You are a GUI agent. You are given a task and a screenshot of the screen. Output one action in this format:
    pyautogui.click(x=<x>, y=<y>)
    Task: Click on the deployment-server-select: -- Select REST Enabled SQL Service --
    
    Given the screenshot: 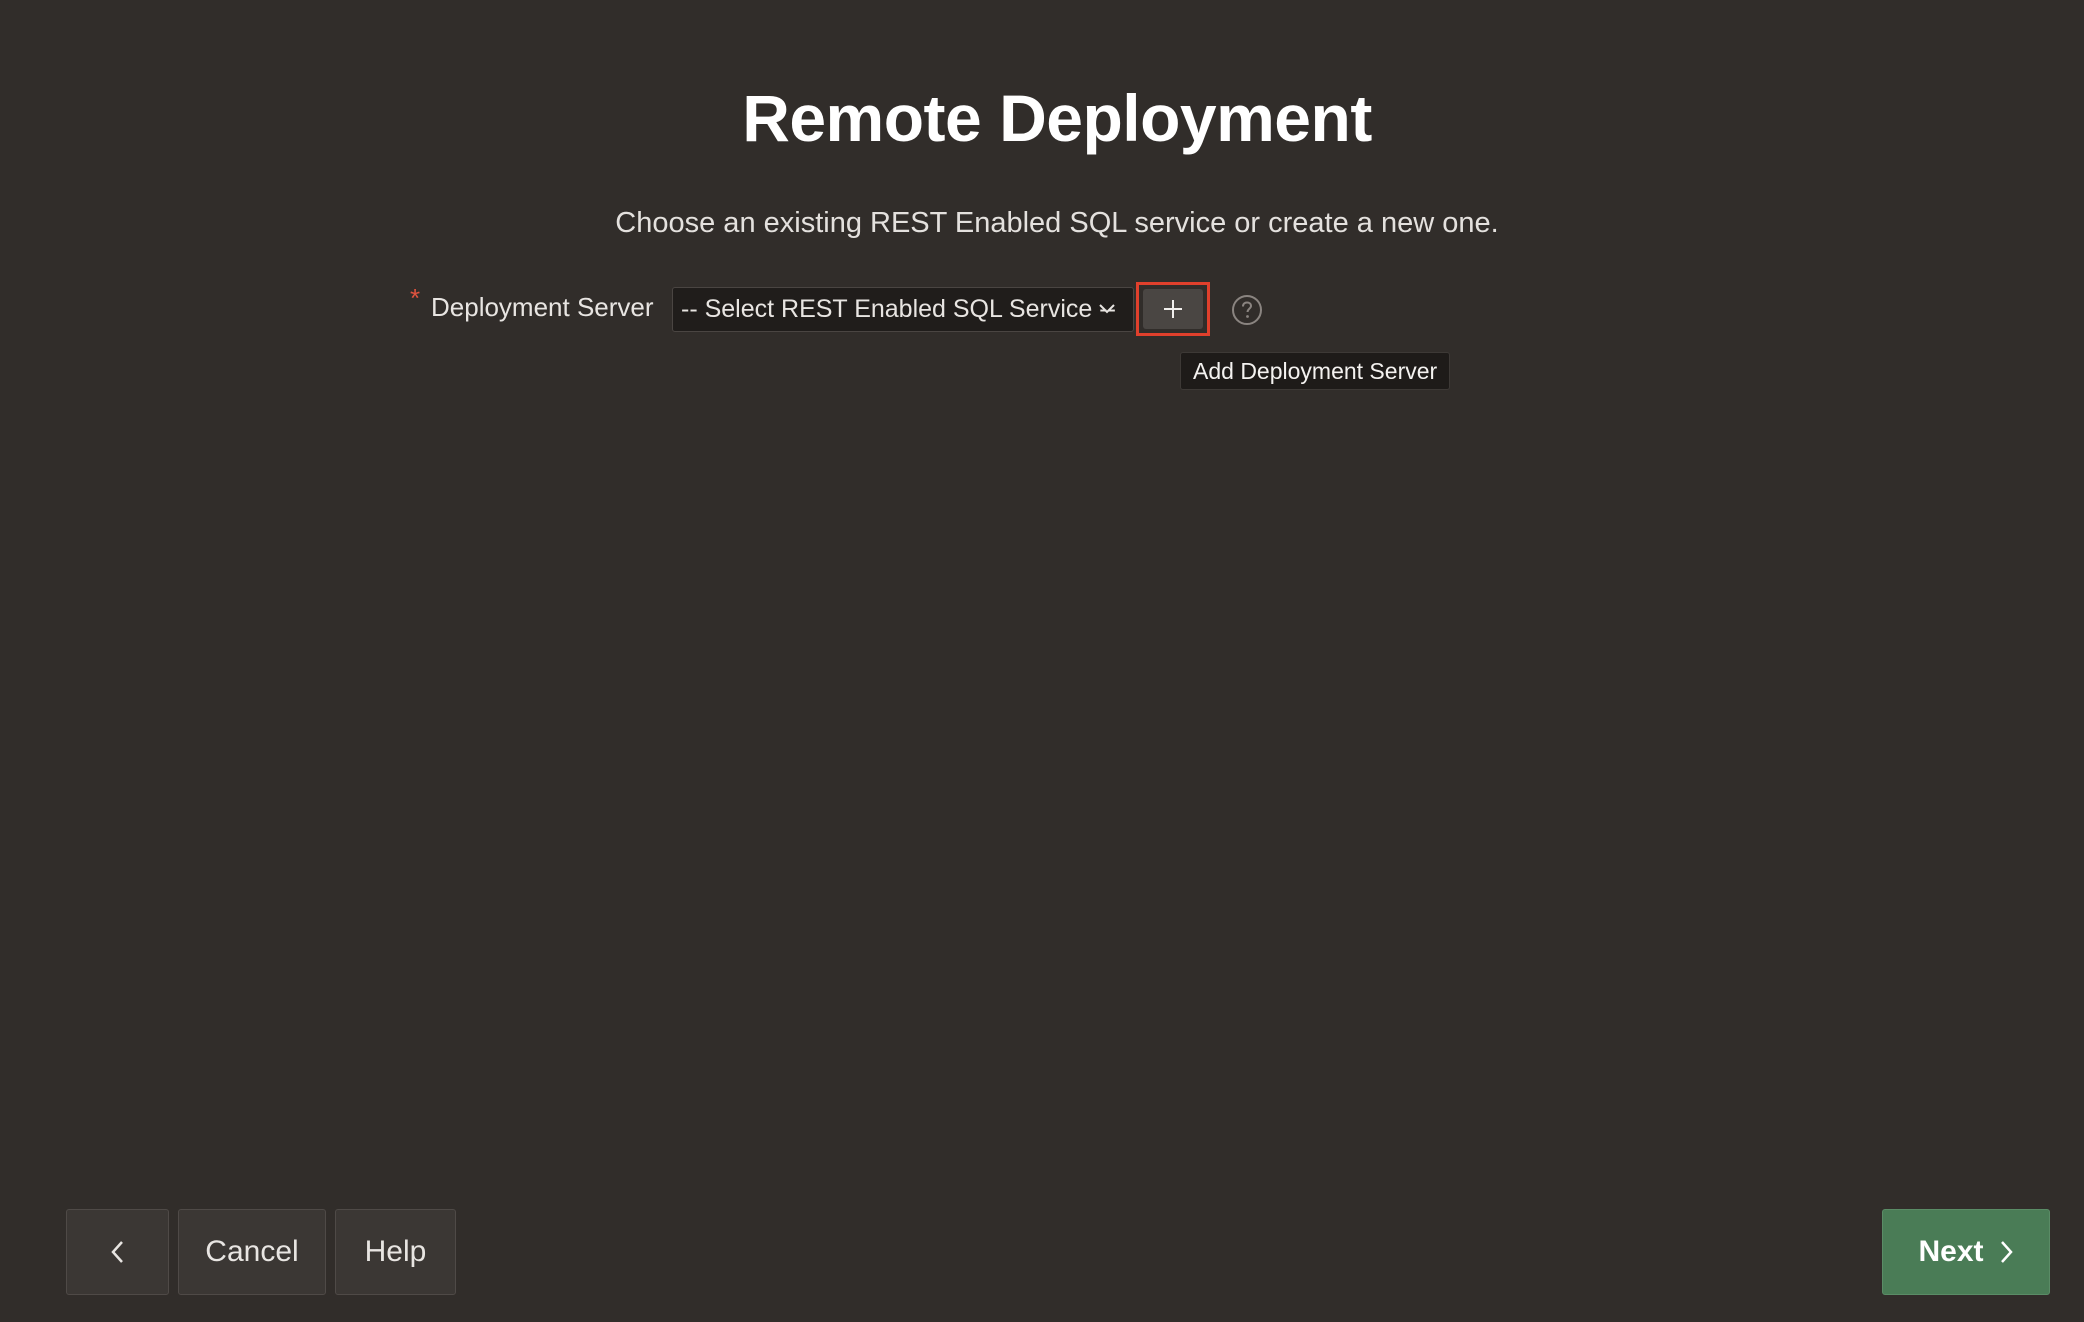 What is the action you would take?
    pyautogui.click(x=903, y=309)
    